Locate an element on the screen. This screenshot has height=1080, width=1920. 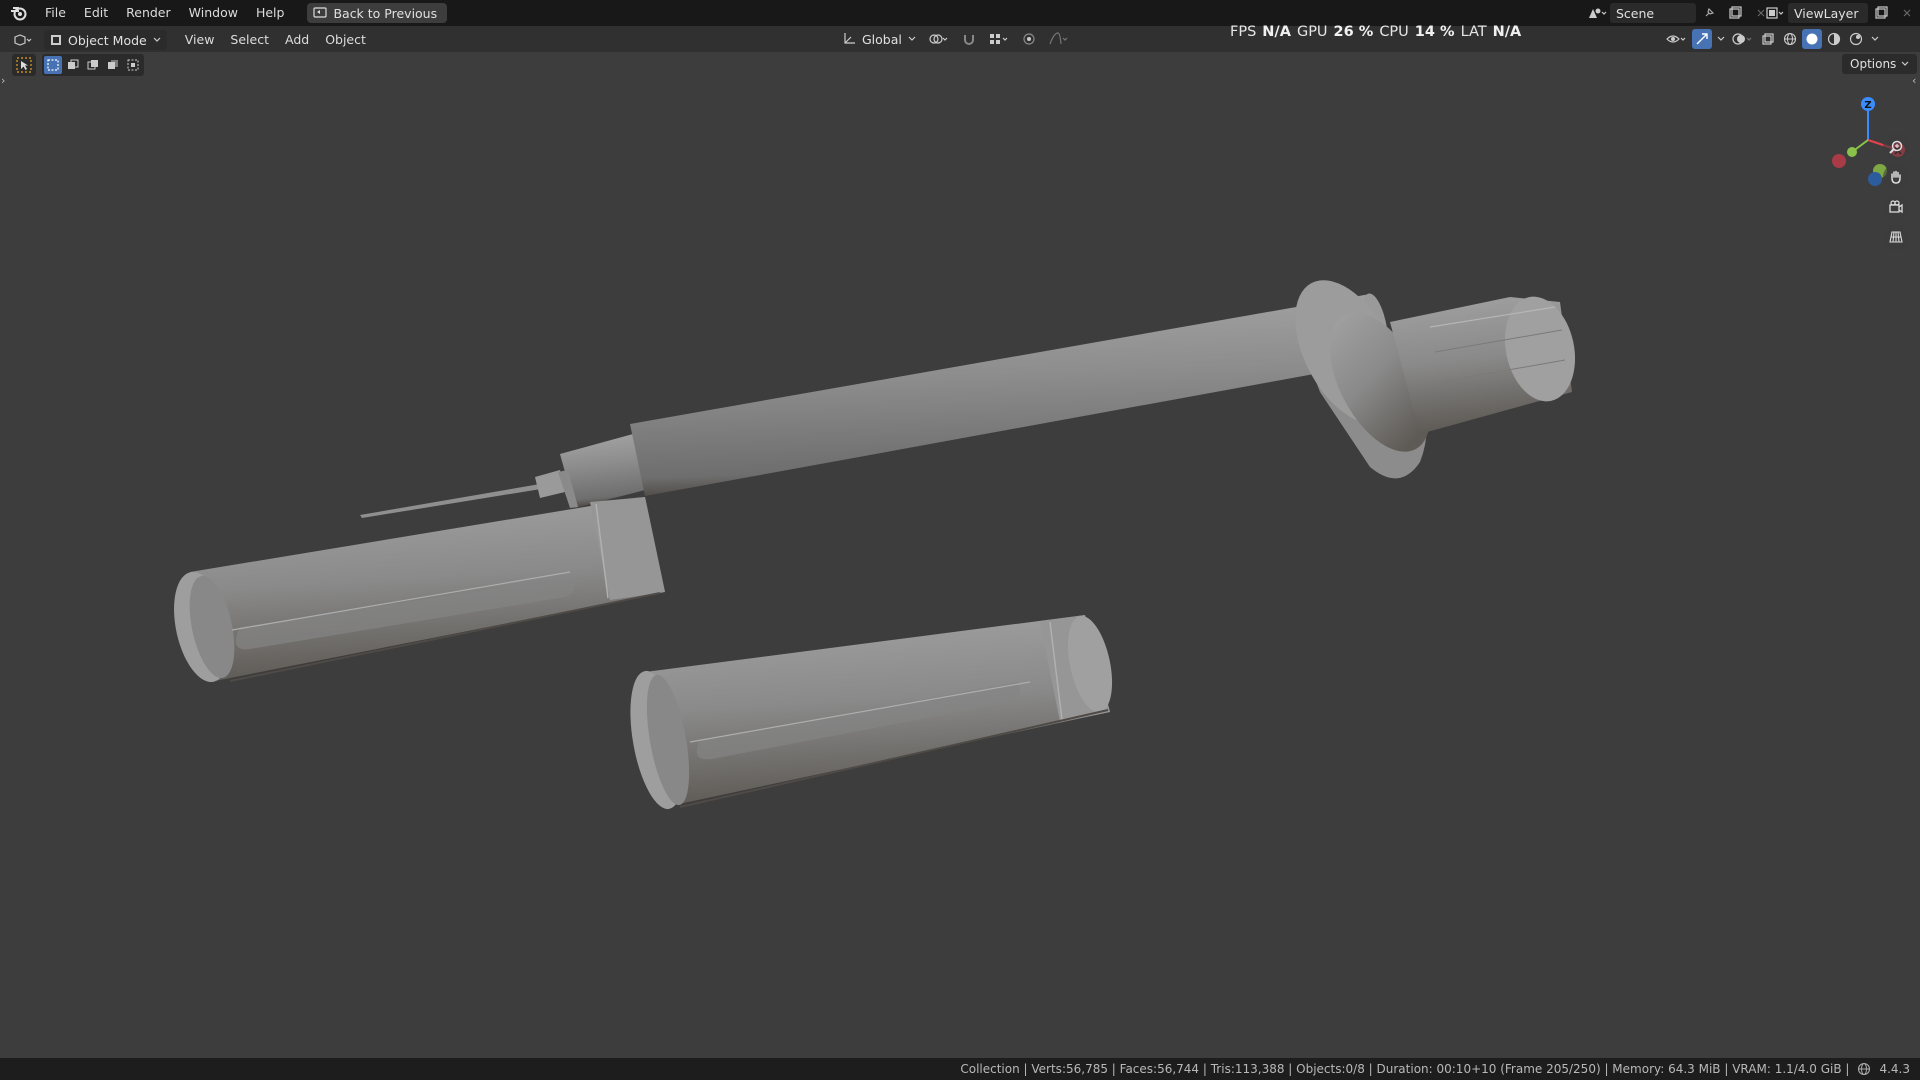
view-layer-name-field: ViewLayer is located at coordinates (1828, 13).